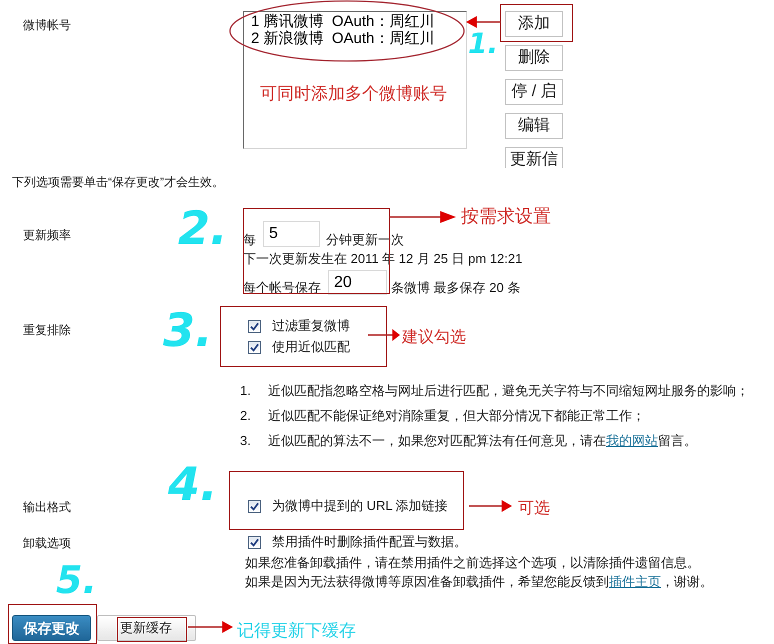  Describe the element at coordinates (632, 440) in the screenshot. I see `link: 我的网站` at that location.